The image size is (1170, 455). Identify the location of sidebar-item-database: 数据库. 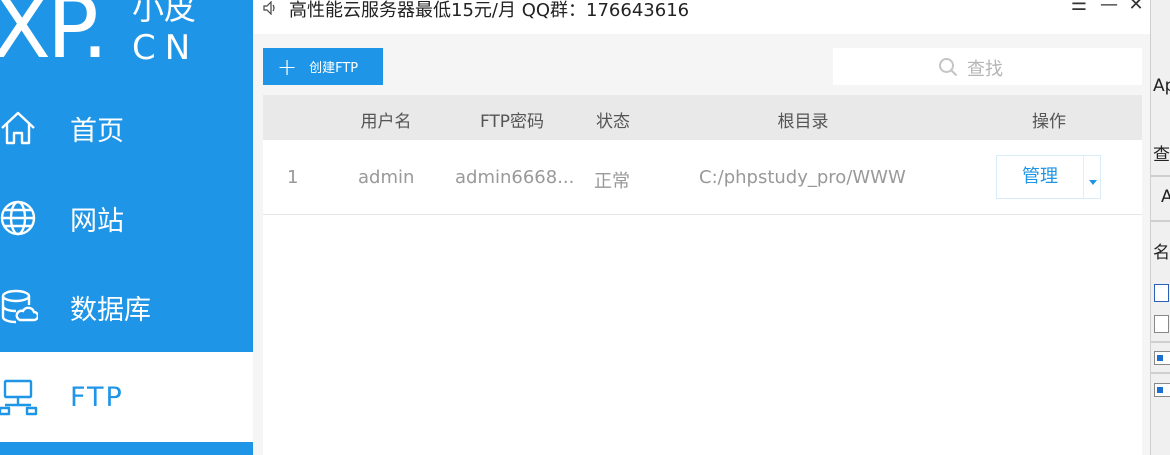
(126, 307).